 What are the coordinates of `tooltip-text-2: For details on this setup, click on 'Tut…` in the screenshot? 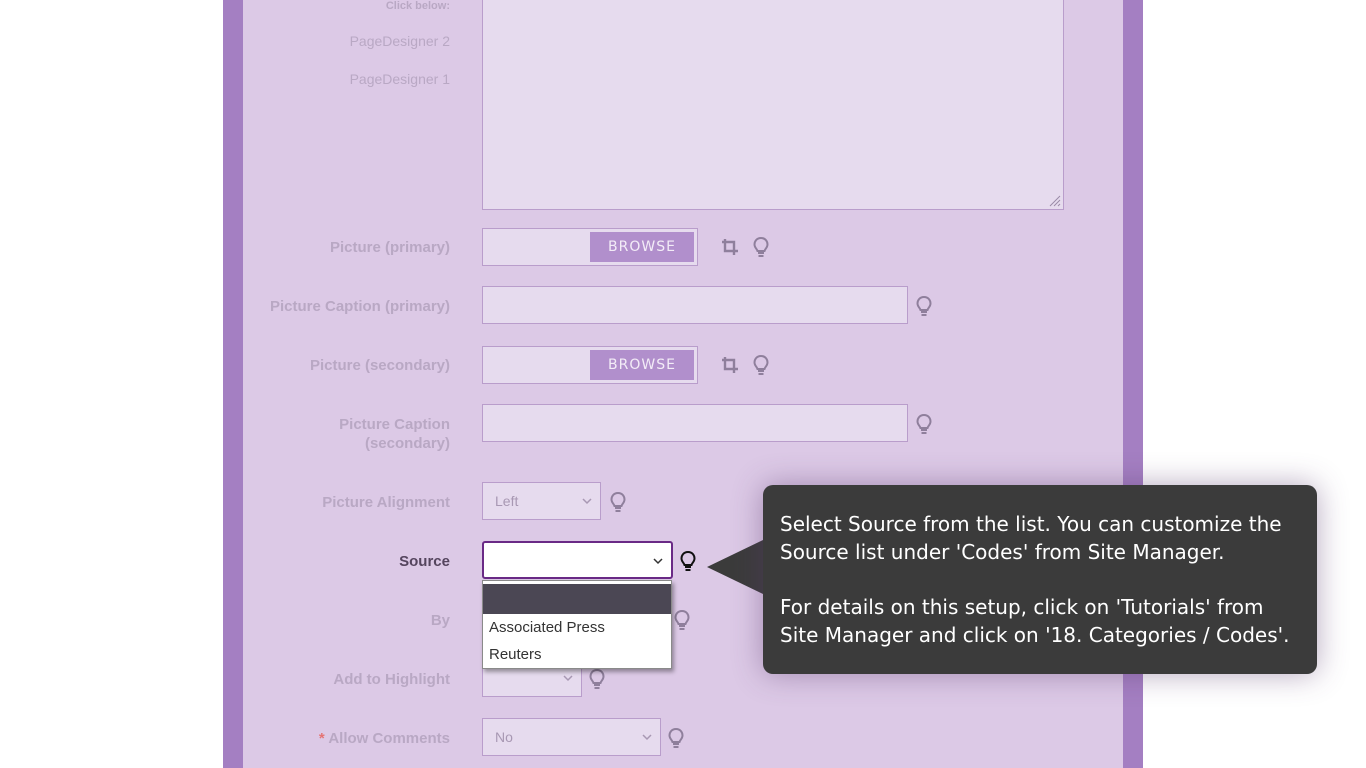 It's located at (1035, 621).